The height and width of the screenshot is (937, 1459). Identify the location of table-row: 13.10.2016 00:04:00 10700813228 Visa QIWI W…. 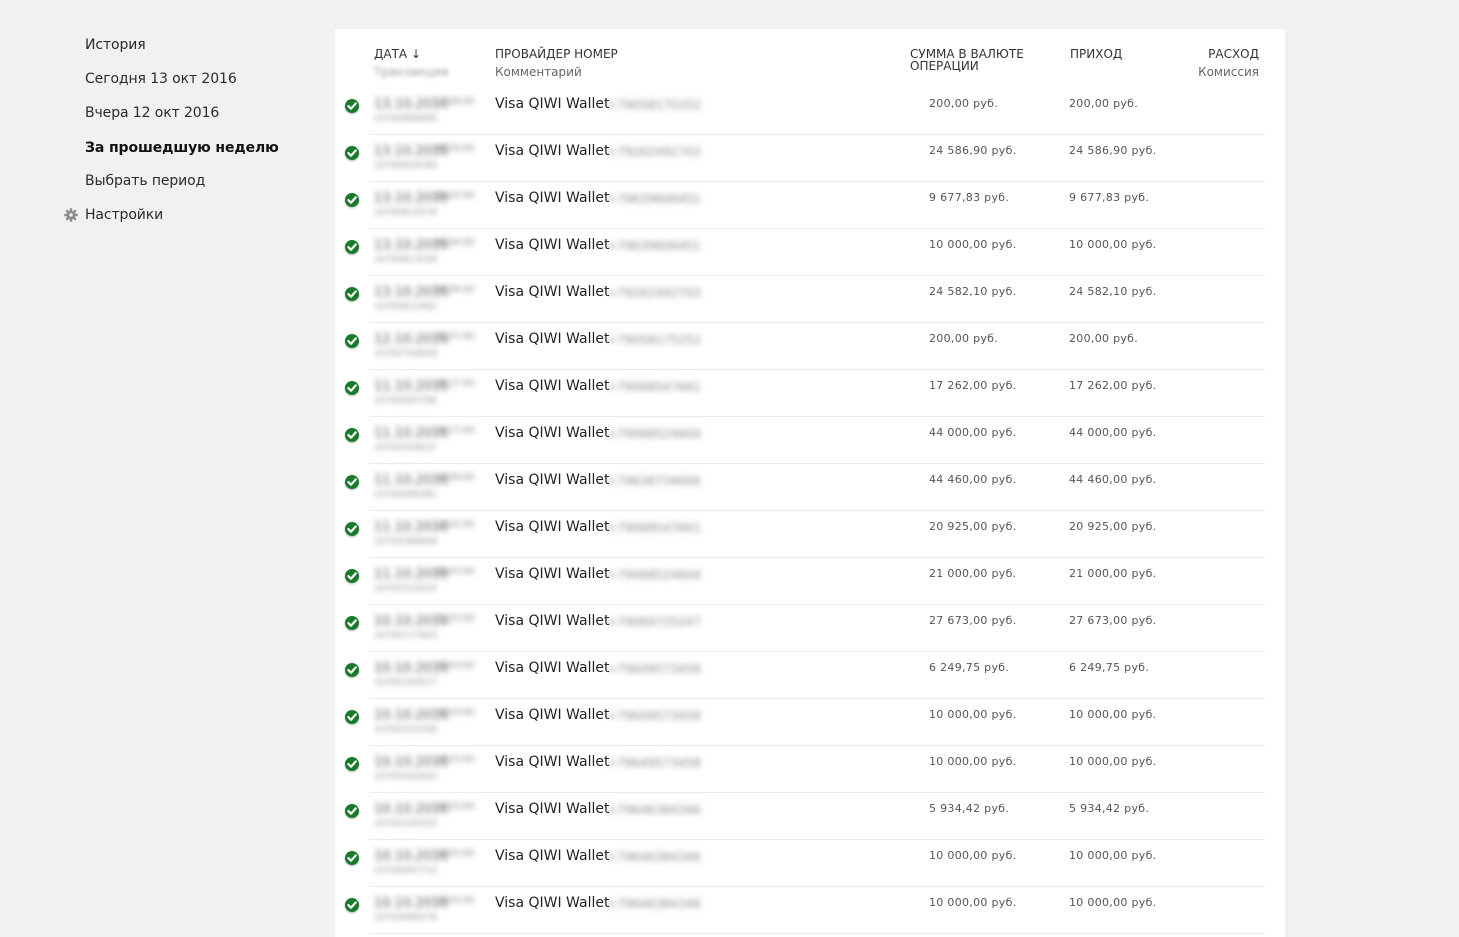
(810, 252).